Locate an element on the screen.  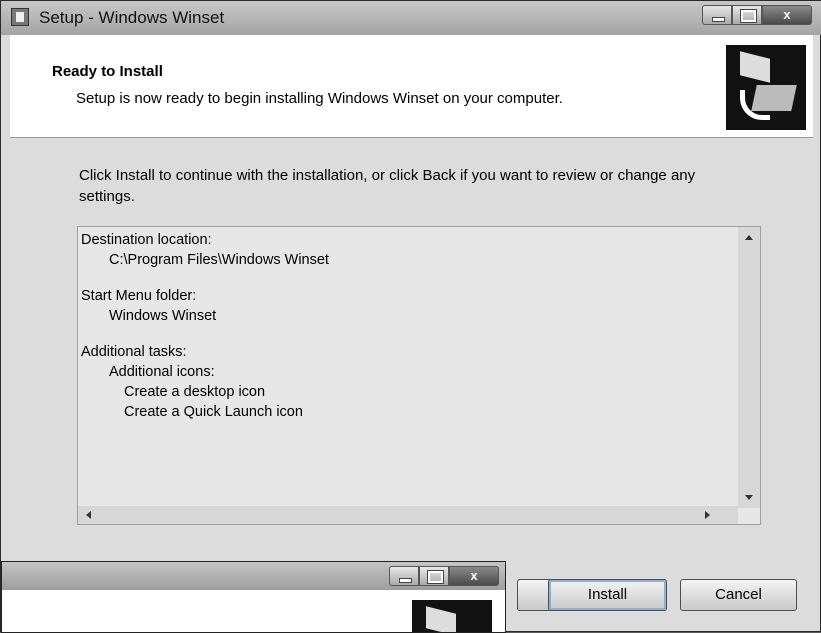
window-title: Setup - Windows Winset is located at coordinates (132, 17).